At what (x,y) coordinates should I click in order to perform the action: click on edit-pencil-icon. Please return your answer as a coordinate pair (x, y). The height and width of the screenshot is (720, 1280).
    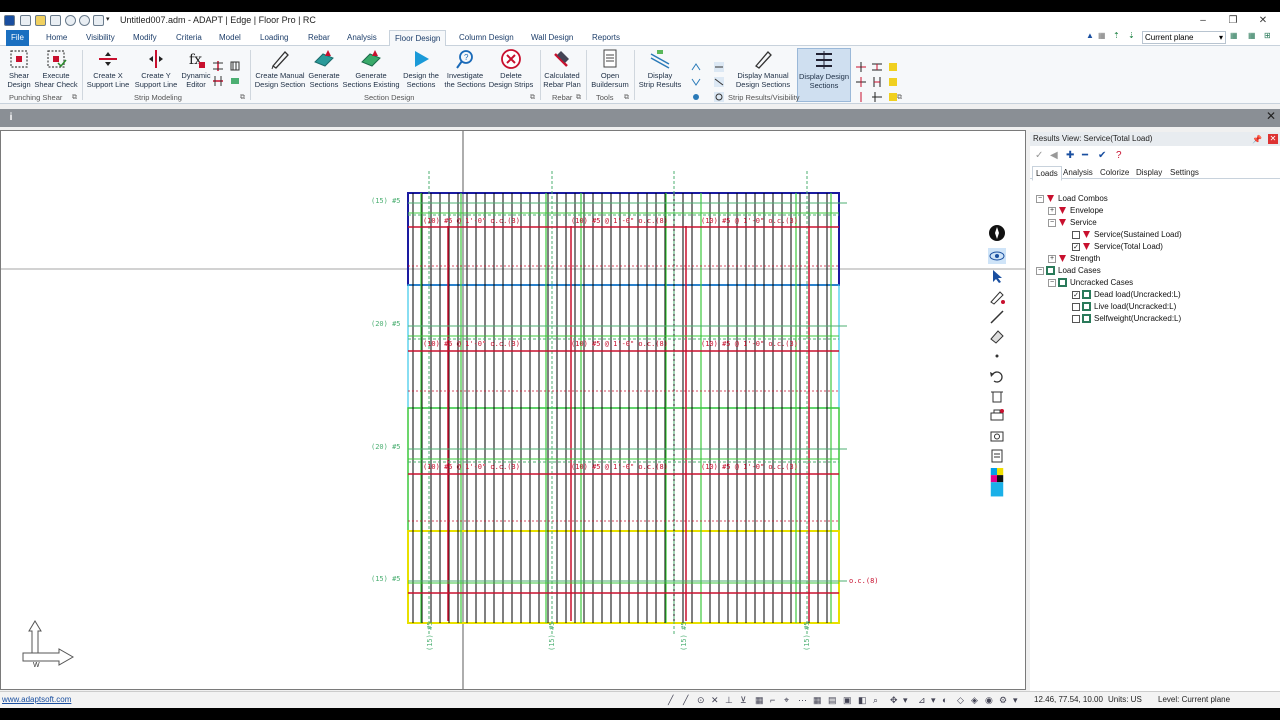
    Looking at the image, I should click on (997, 297).